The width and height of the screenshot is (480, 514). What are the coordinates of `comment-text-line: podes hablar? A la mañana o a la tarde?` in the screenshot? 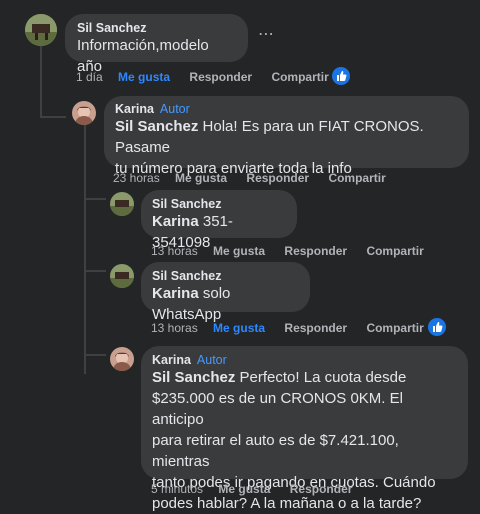 It's located at (287, 503).